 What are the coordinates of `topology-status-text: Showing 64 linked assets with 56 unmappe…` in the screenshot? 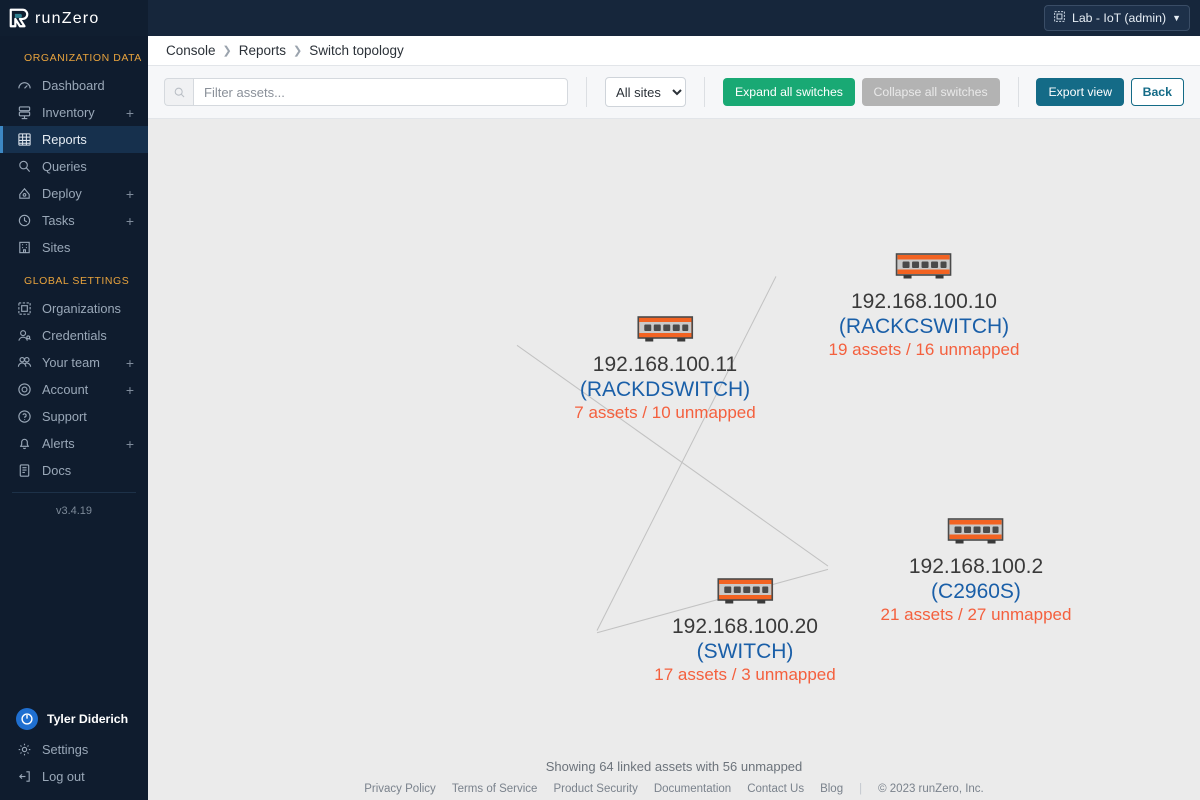 It's located at (674, 766).